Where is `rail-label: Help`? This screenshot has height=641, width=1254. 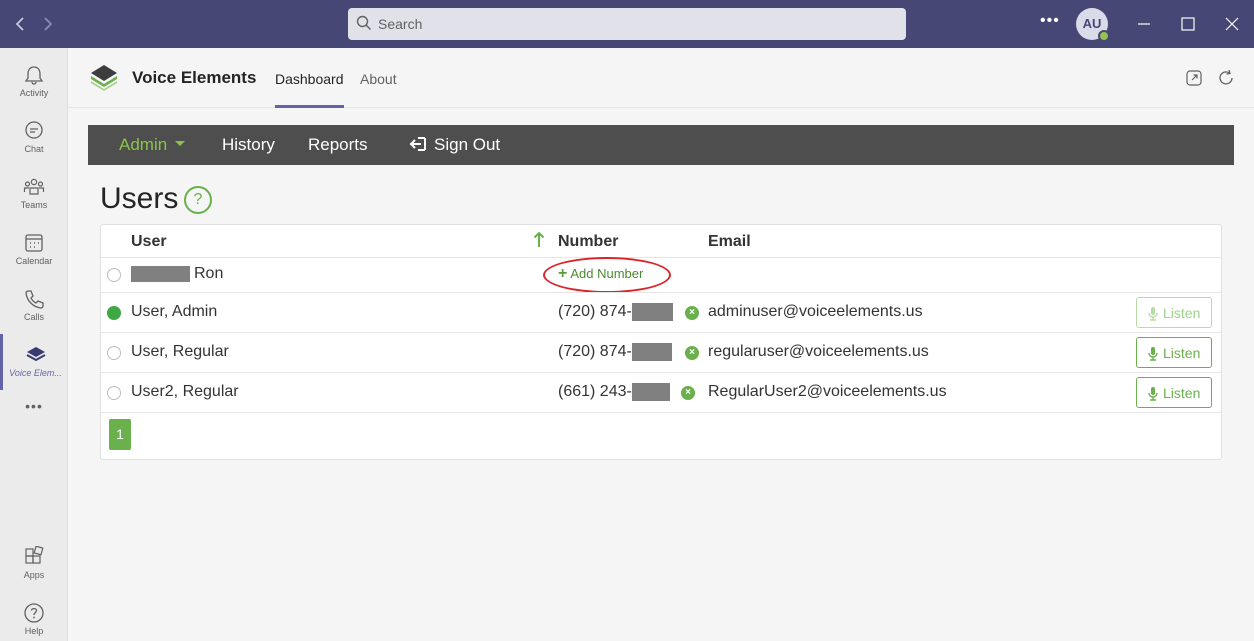 rail-label: Help is located at coordinates (34, 631).